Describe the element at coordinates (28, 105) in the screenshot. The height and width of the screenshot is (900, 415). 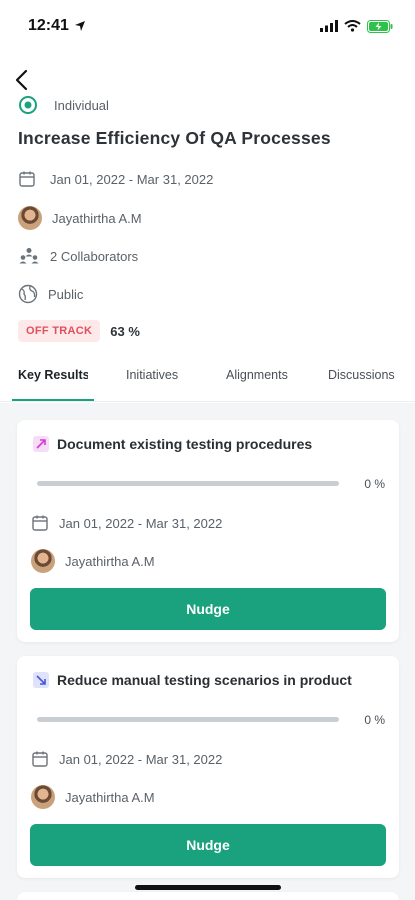
I see `target-icon` at that location.